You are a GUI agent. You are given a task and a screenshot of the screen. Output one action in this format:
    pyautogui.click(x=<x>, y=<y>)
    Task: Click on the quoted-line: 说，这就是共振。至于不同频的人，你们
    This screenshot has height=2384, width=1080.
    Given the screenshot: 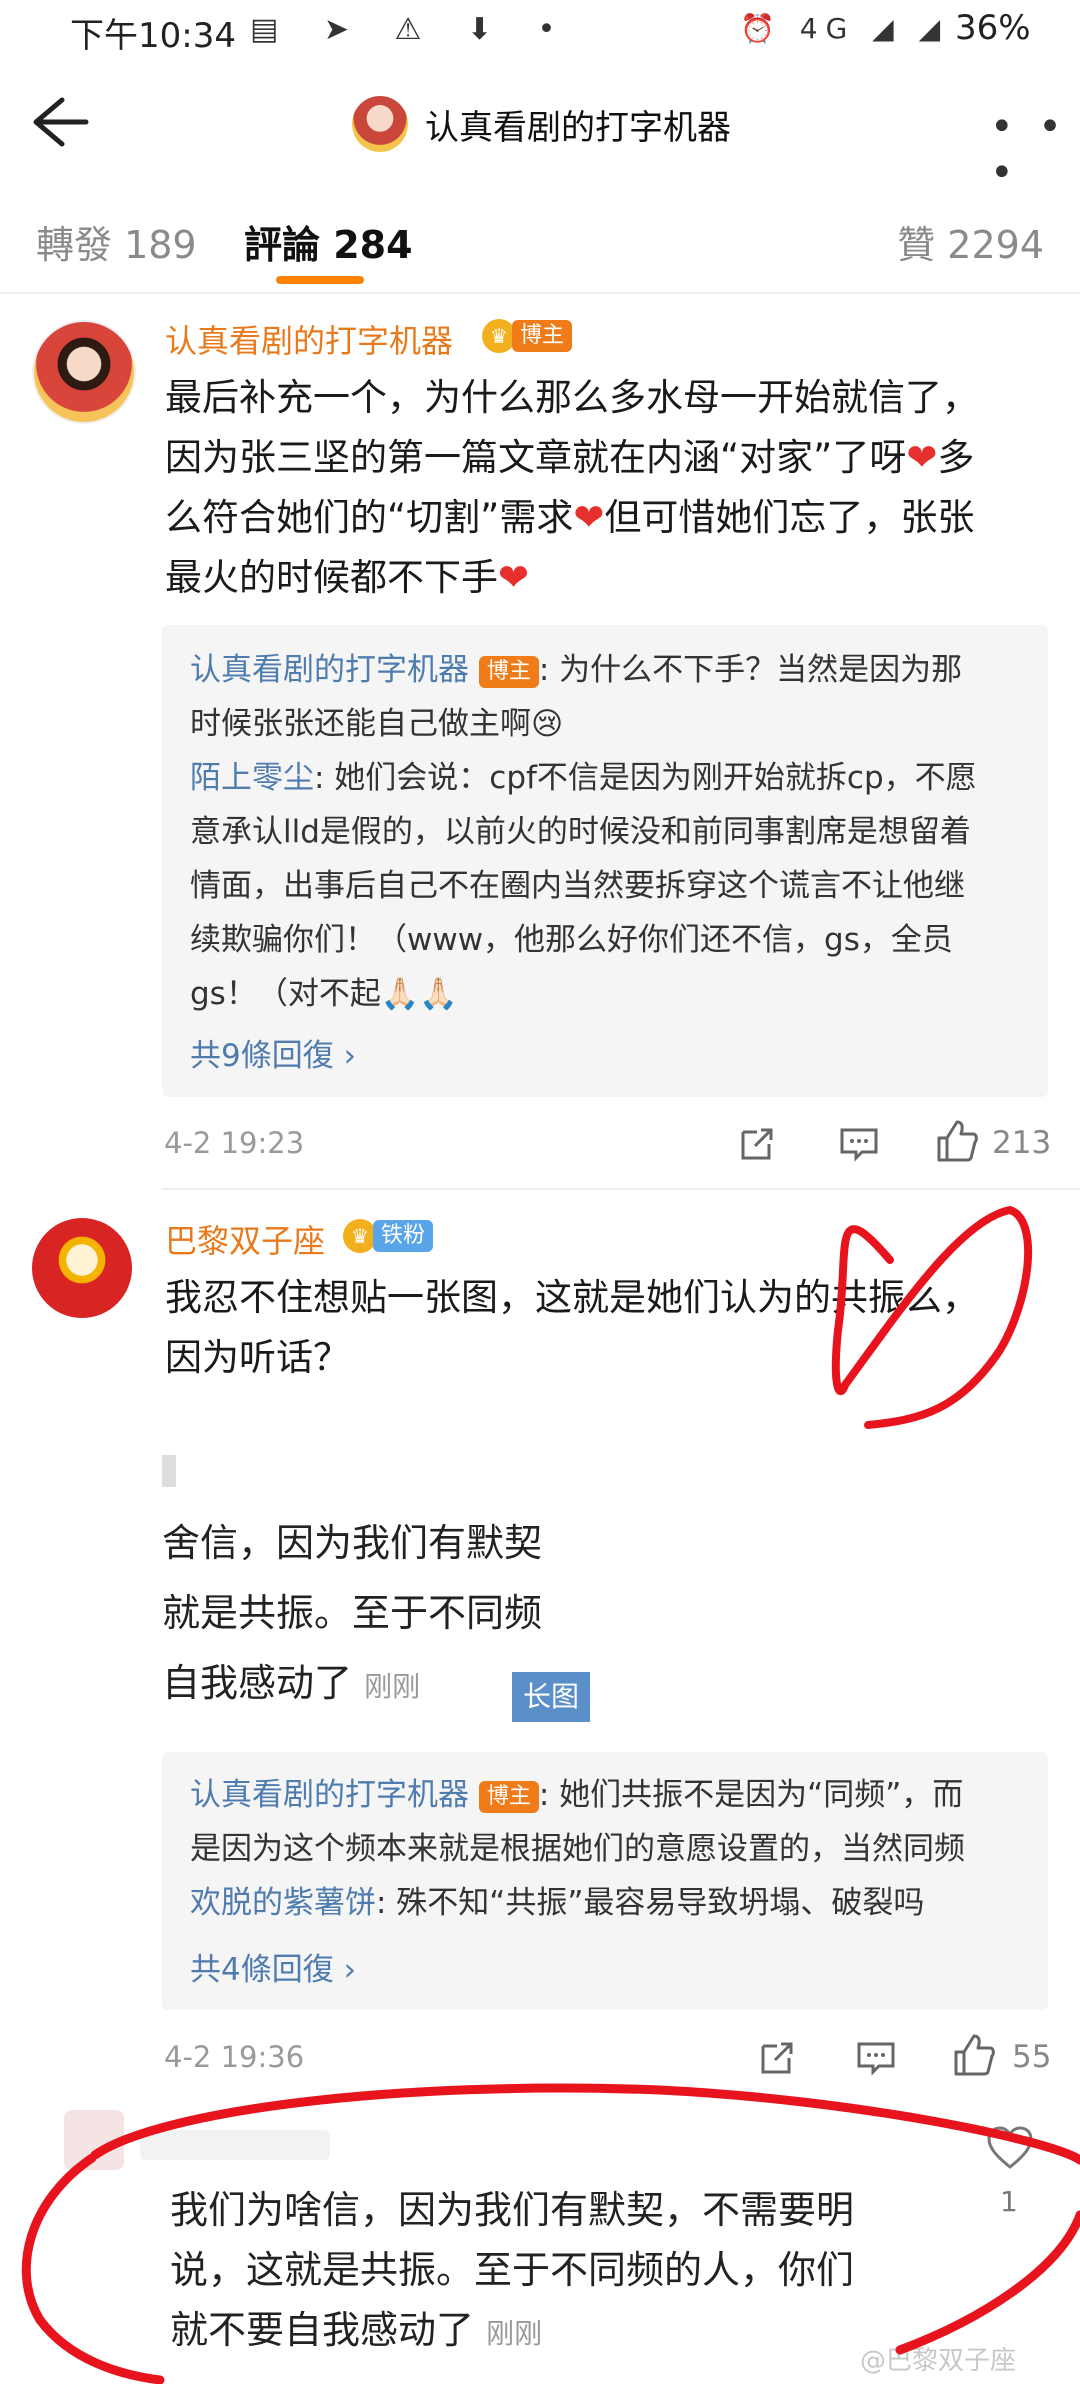 What is the action you would take?
    pyautogui.click(x=512, y=2270)
    